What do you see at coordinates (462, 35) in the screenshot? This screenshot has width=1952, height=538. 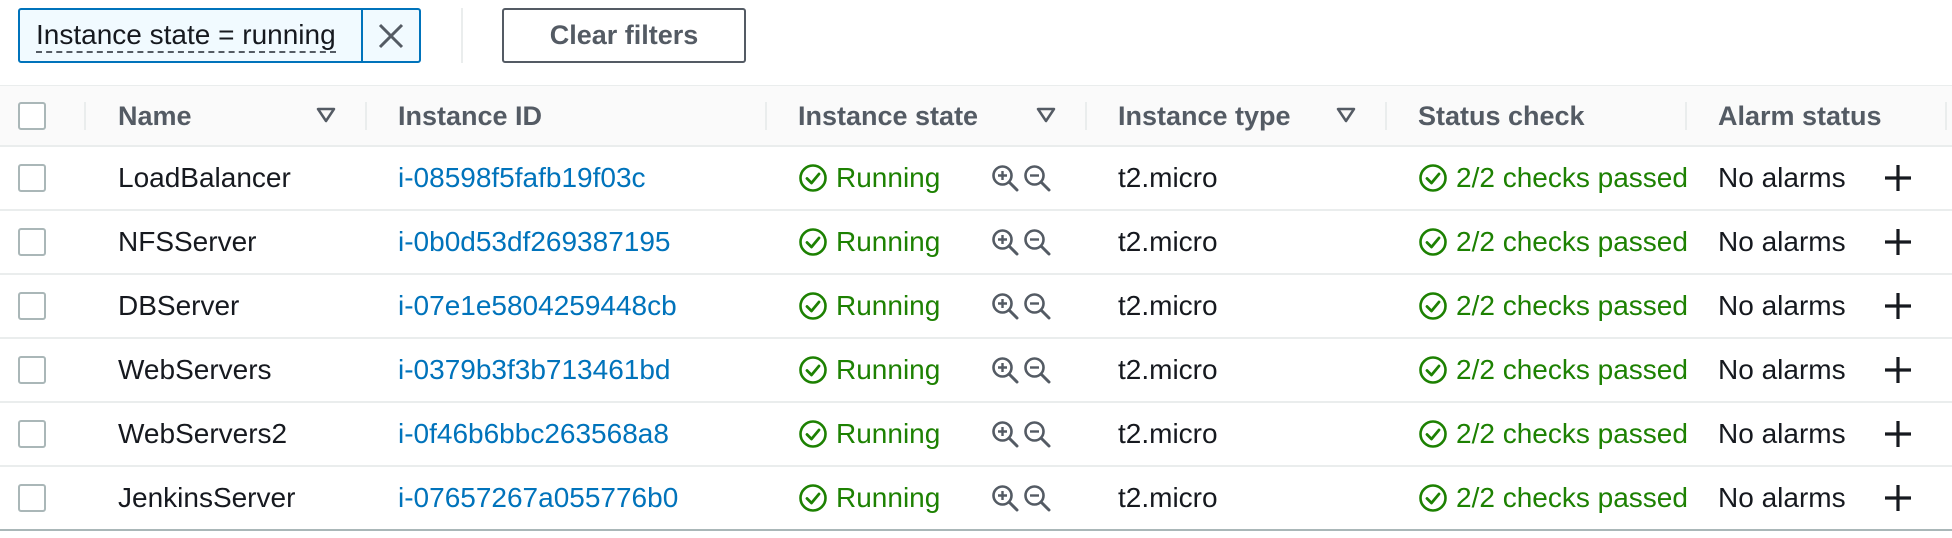 I see `filter-bar-divider` at bounding box center [462, 35].